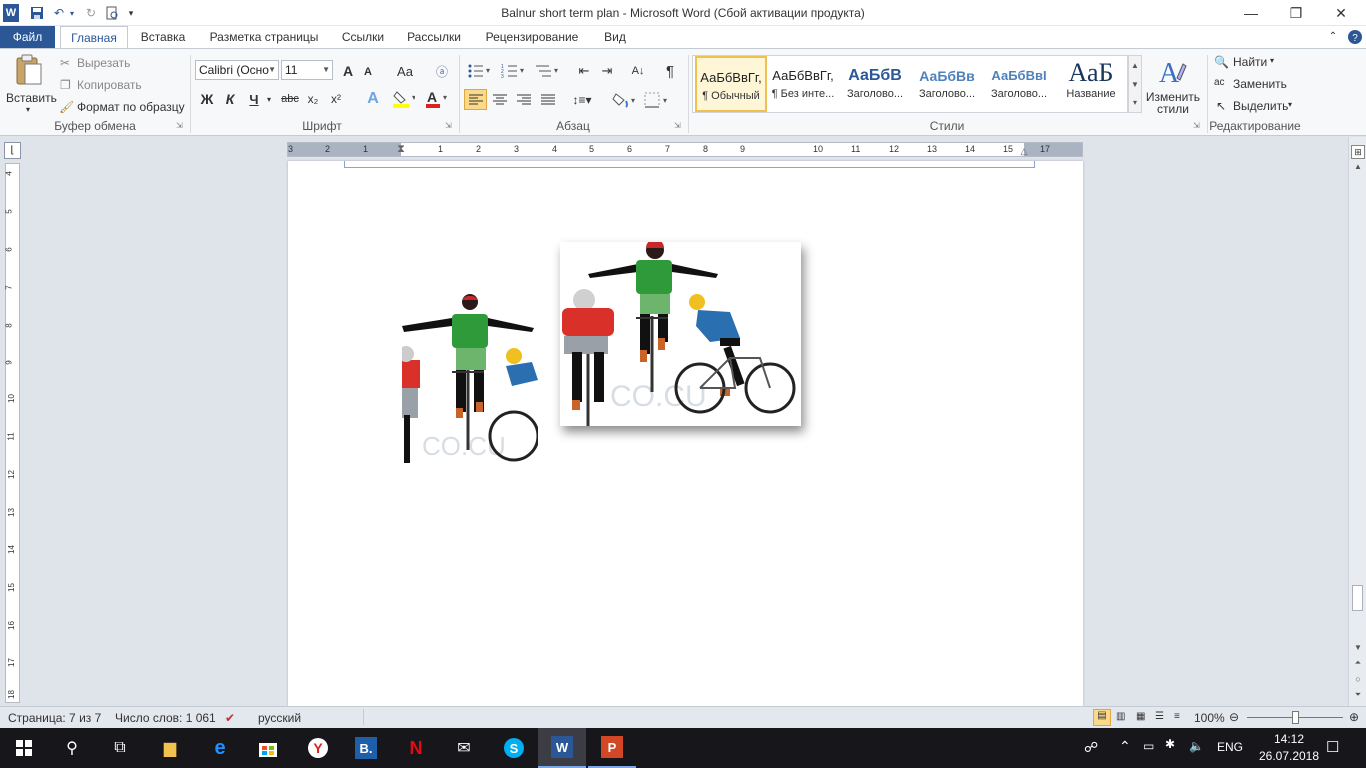 The image size is (1366, 768). I want to click on mail-icon: ✉, so click(464, 748).